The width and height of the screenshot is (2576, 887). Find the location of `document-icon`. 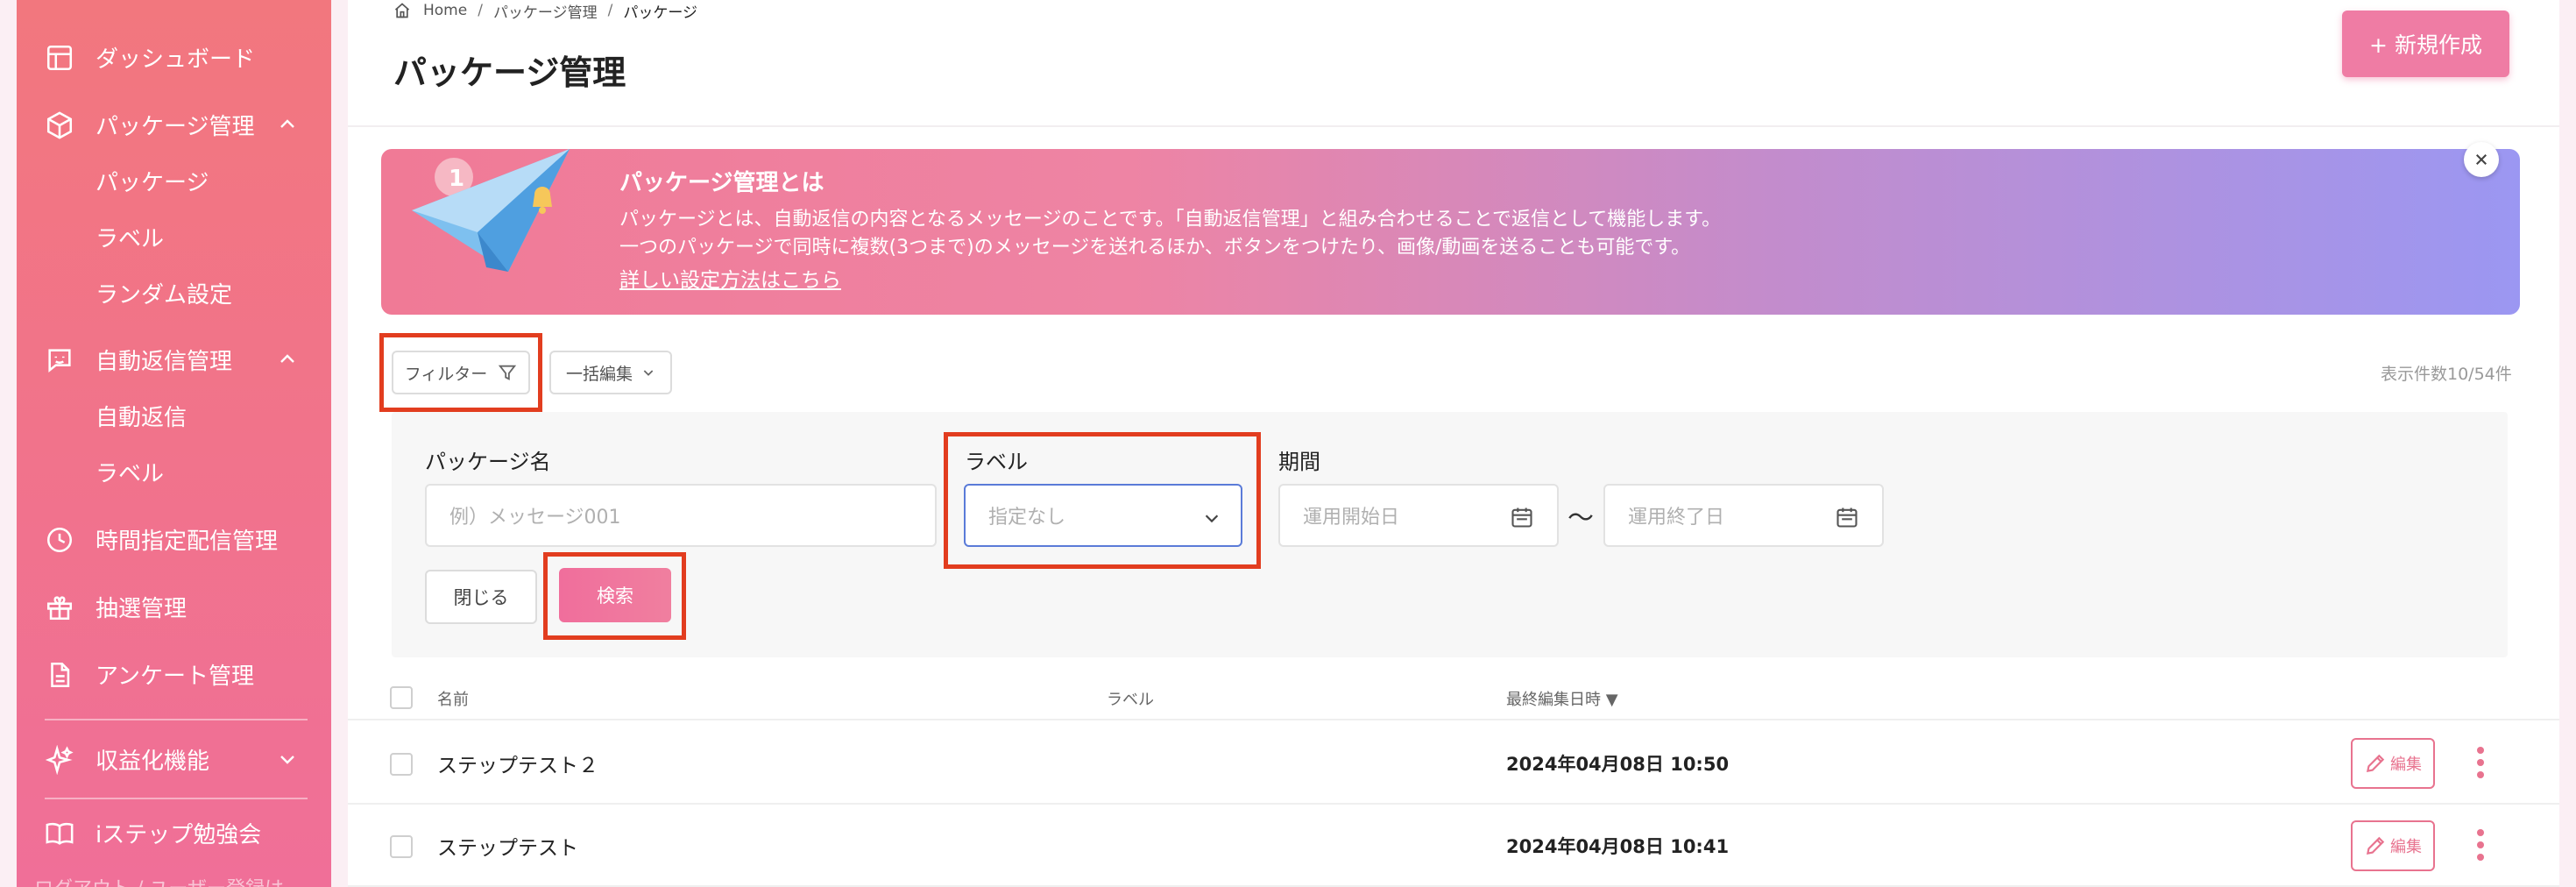

document-icon is located at coordinates (60, 675).